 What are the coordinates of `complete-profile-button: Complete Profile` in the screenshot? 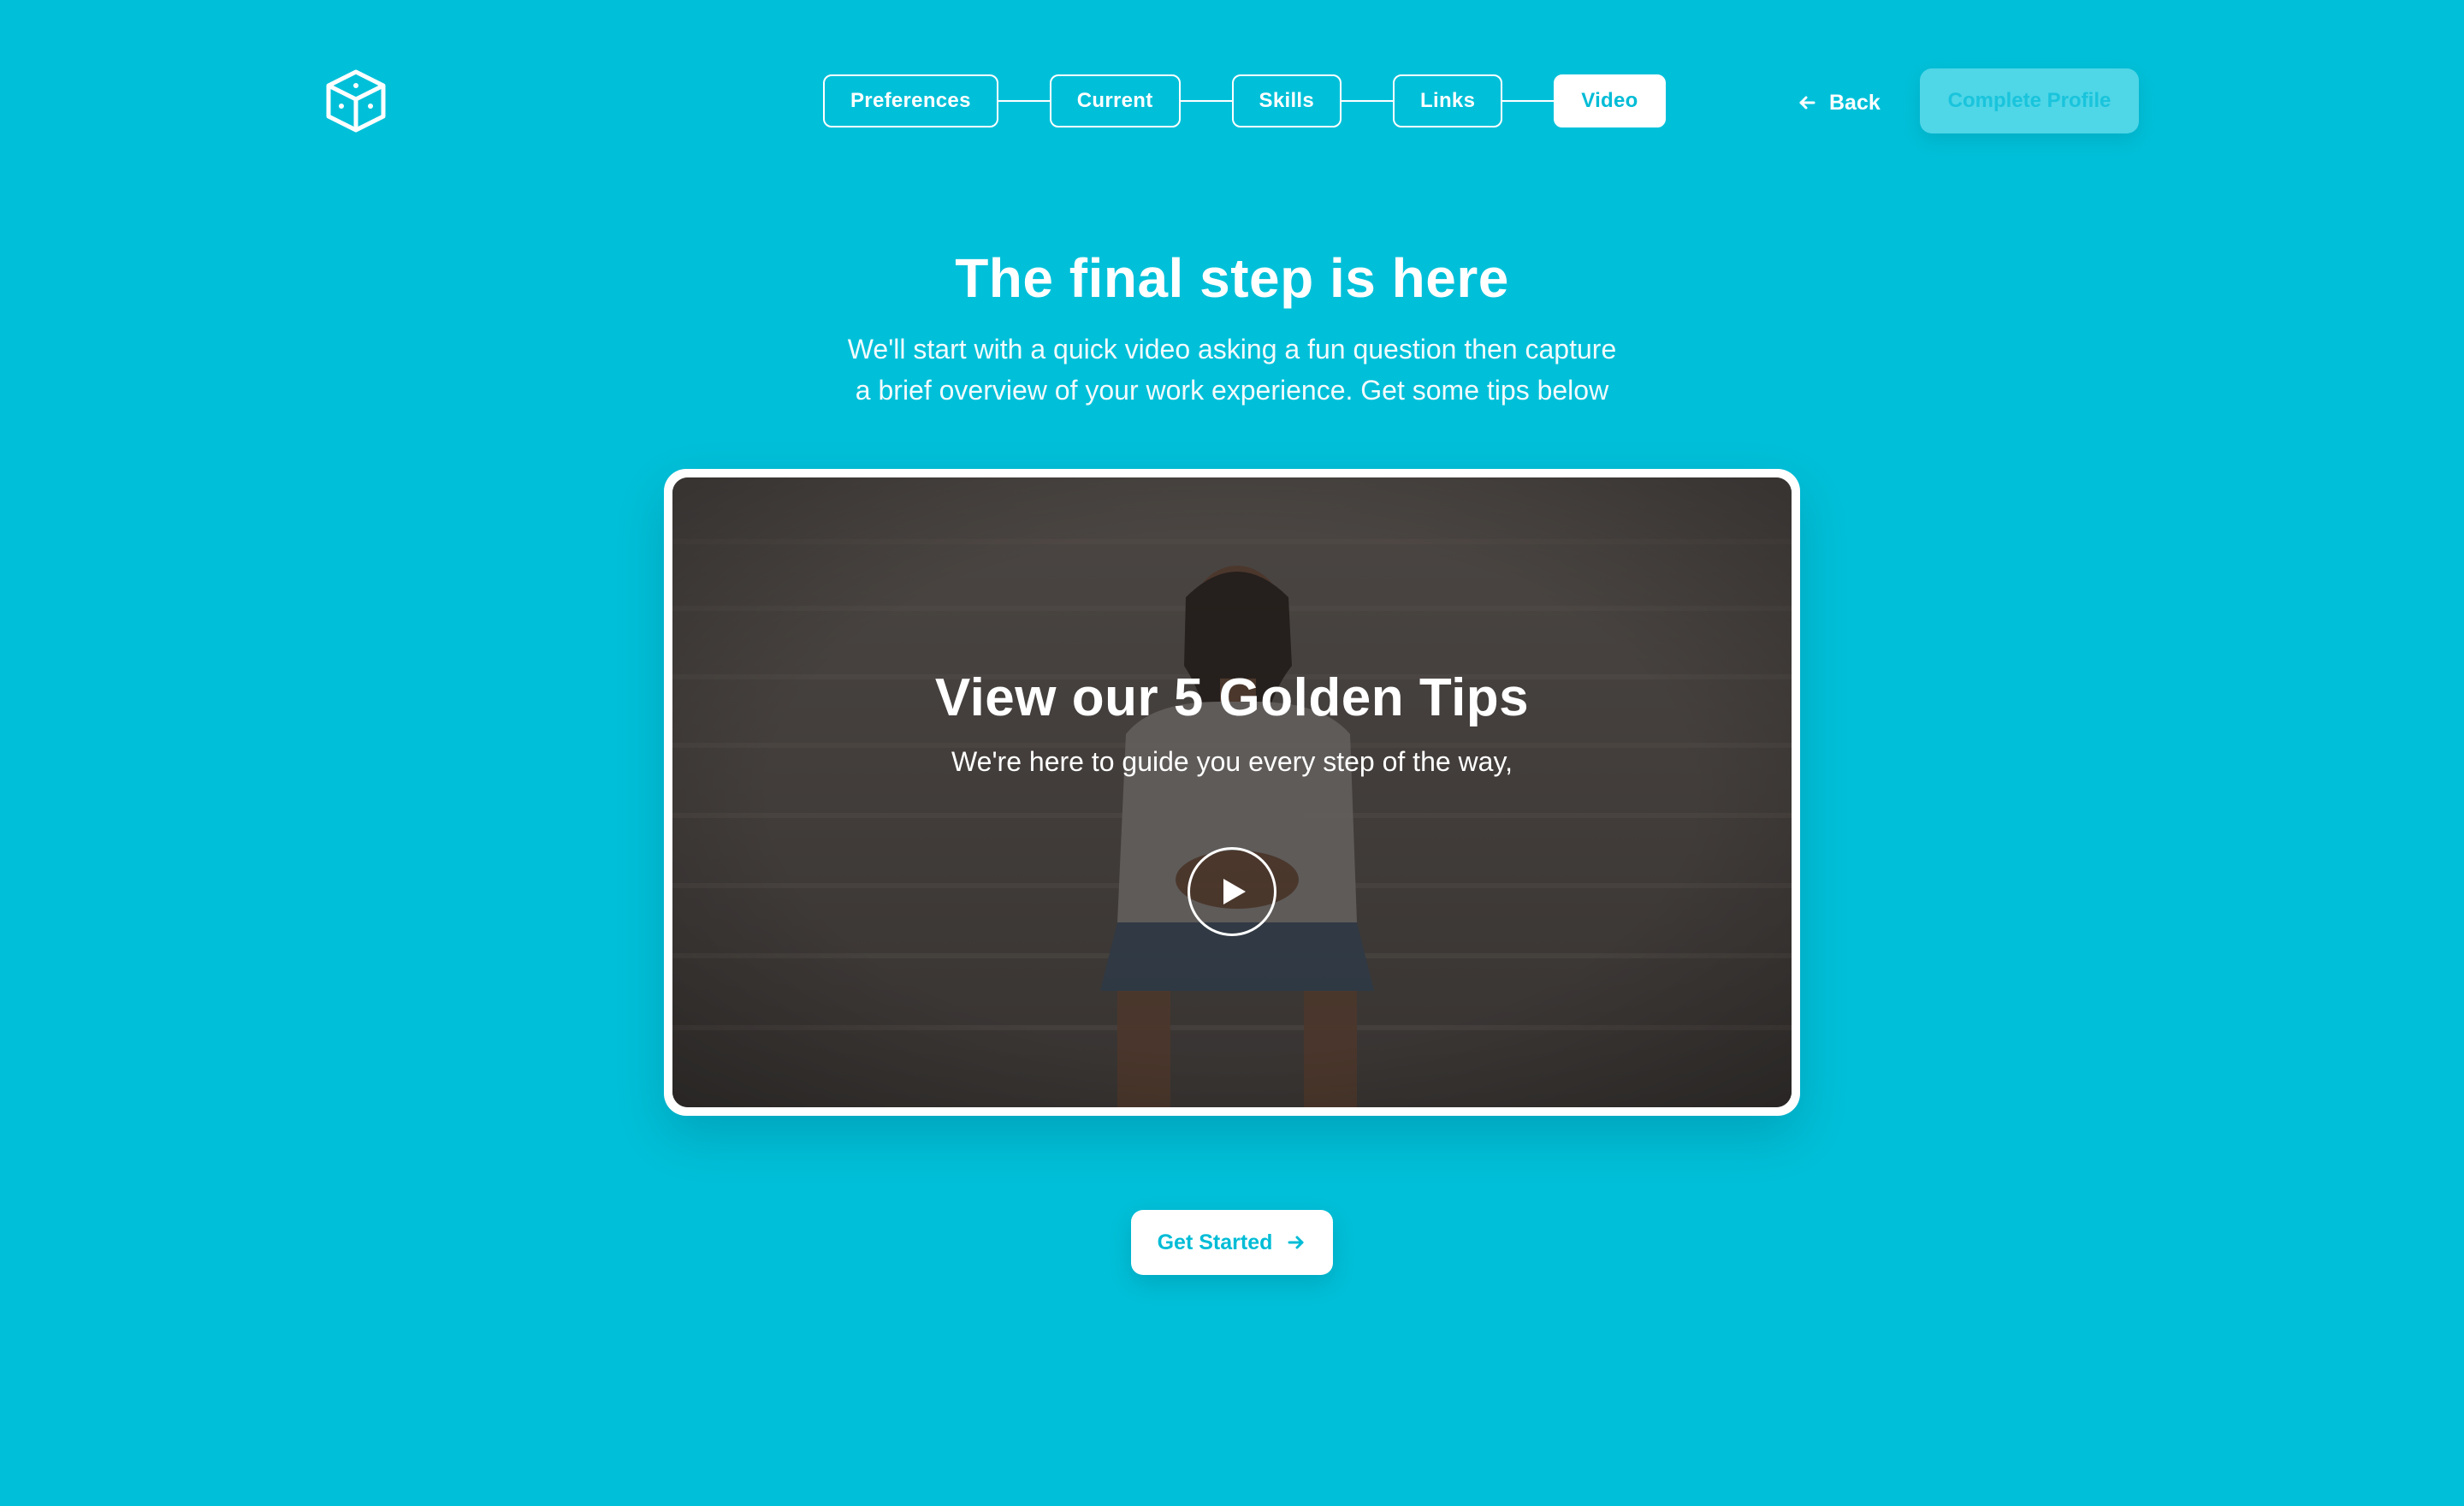 It's located at (2029, 100).